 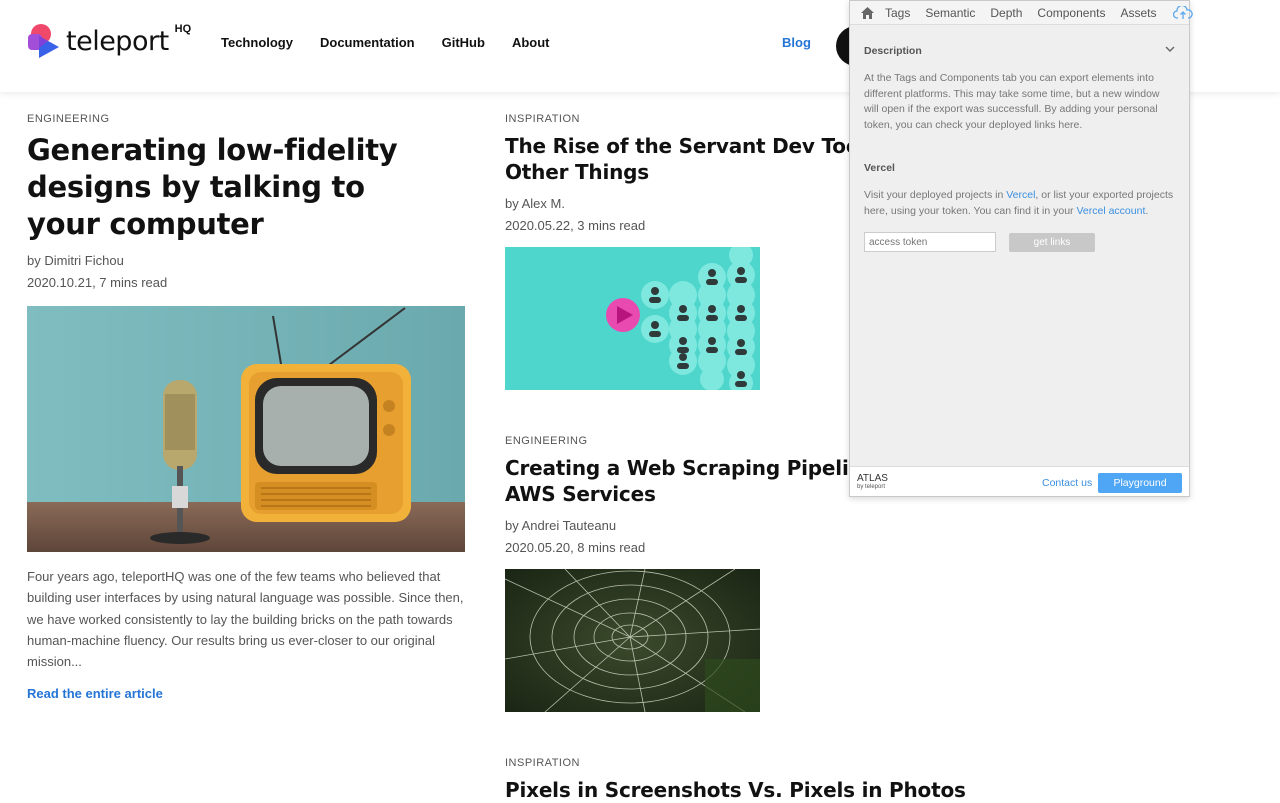 I want to click on logo-text: teleport, so click(x=117, y=41).